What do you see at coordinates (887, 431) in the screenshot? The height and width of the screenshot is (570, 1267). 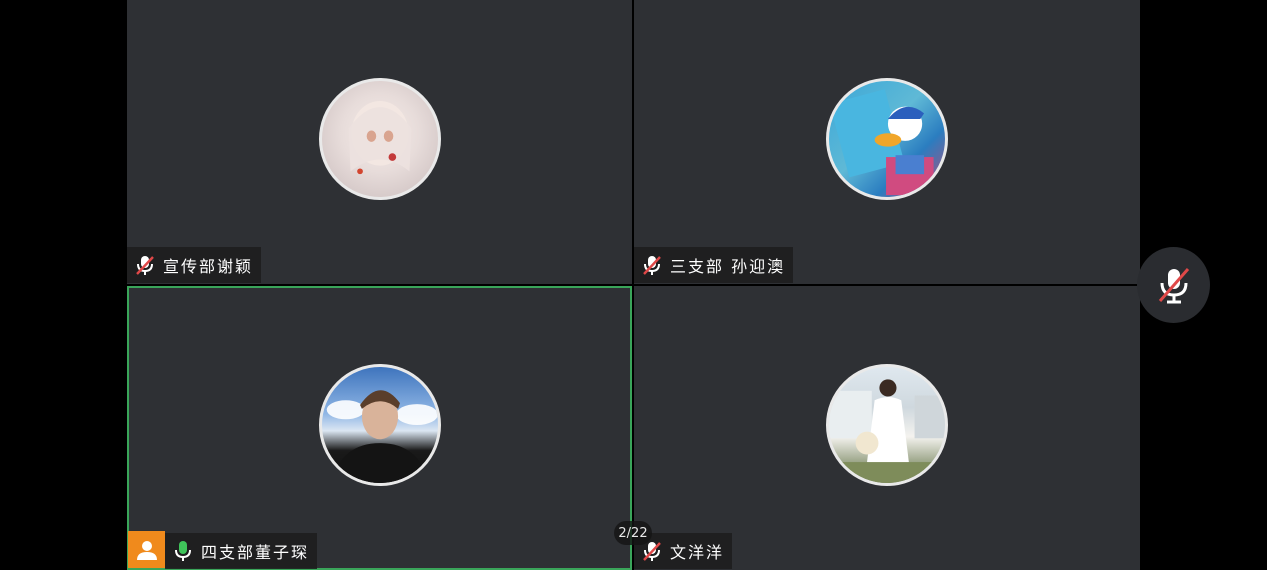 I see `woman-photo-avatar-icon` at bounding box center [887, 431].